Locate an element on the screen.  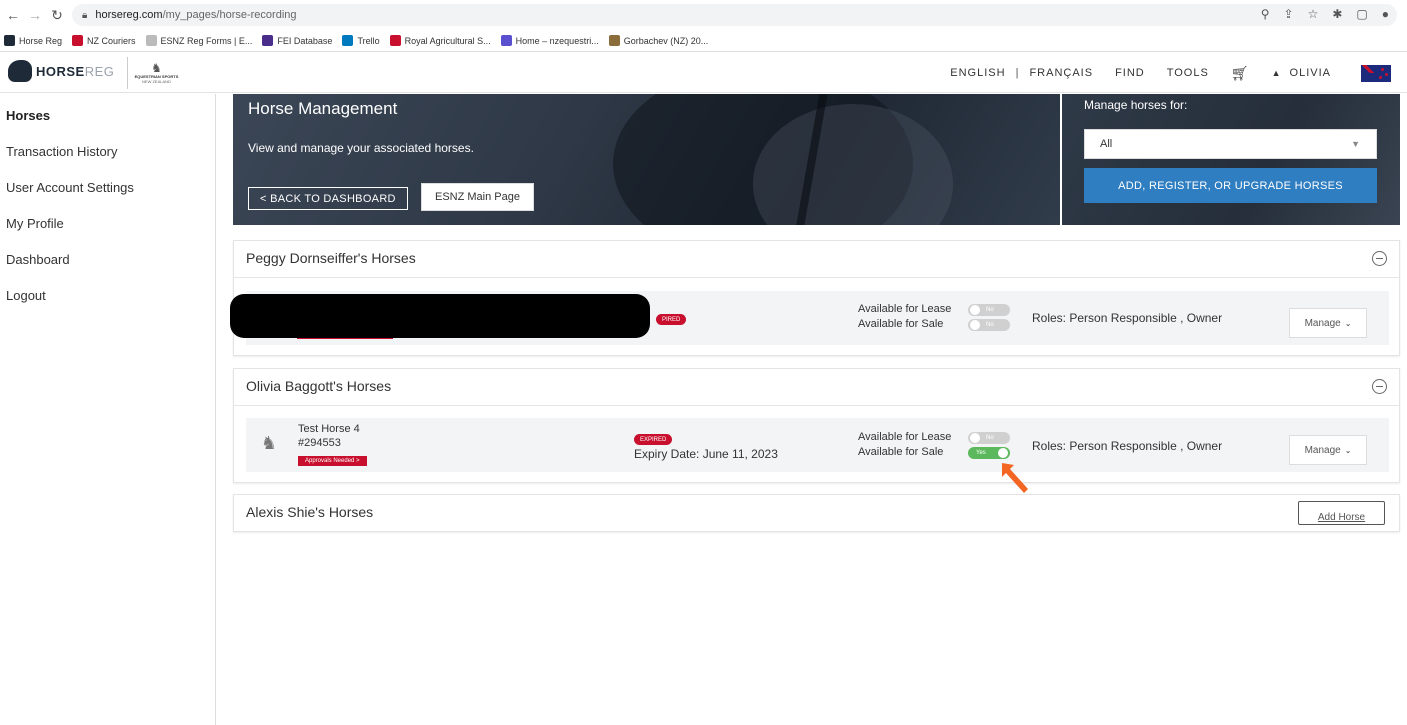
bookmark-label: FEI Database is located at coordinates (305, 40).